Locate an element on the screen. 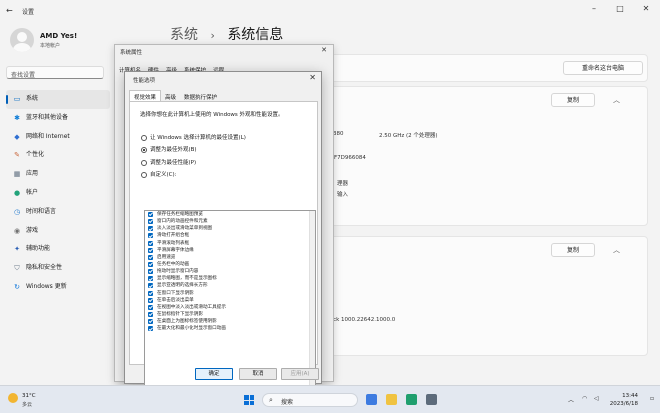 This screenshot has width=660, height=413. visual-effect-label: 显示缩略图，而不是显示图标 is located at coordinates (187, 279).